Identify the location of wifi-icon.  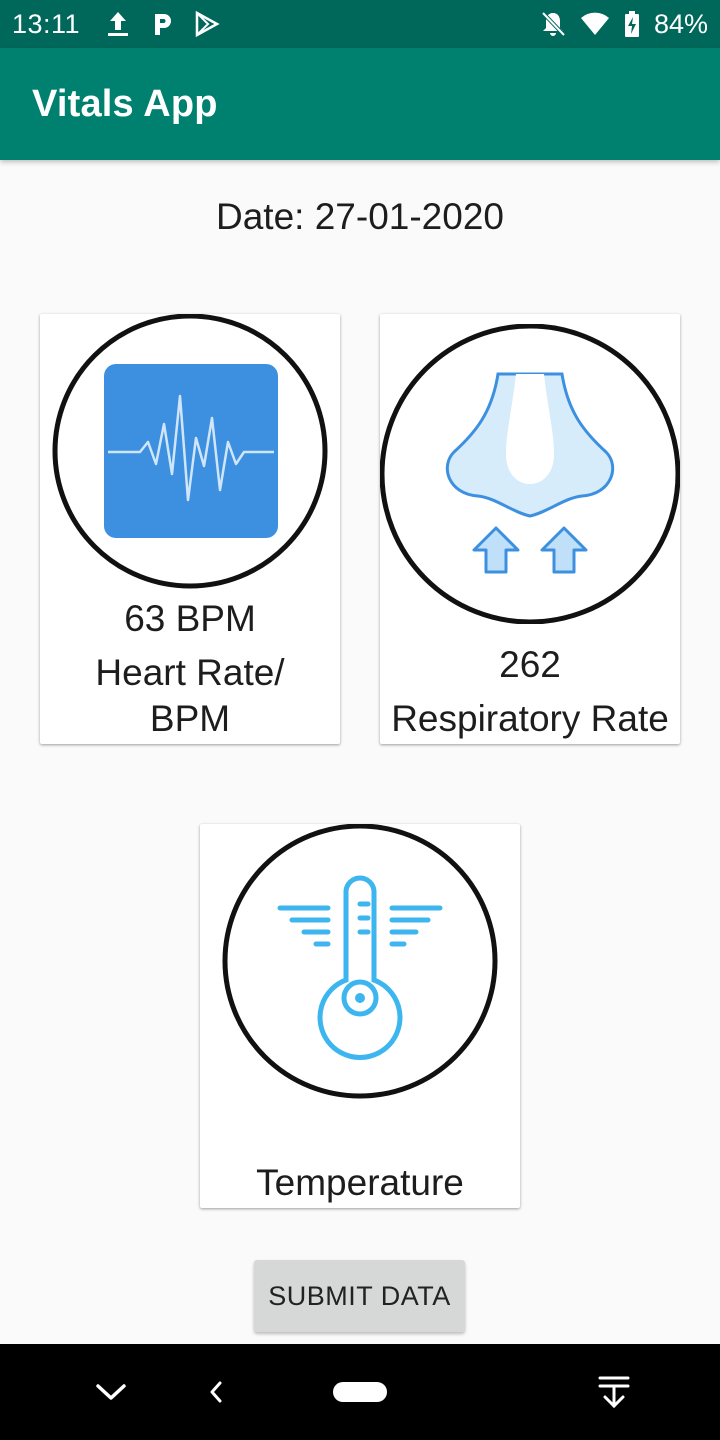
(595, 24).